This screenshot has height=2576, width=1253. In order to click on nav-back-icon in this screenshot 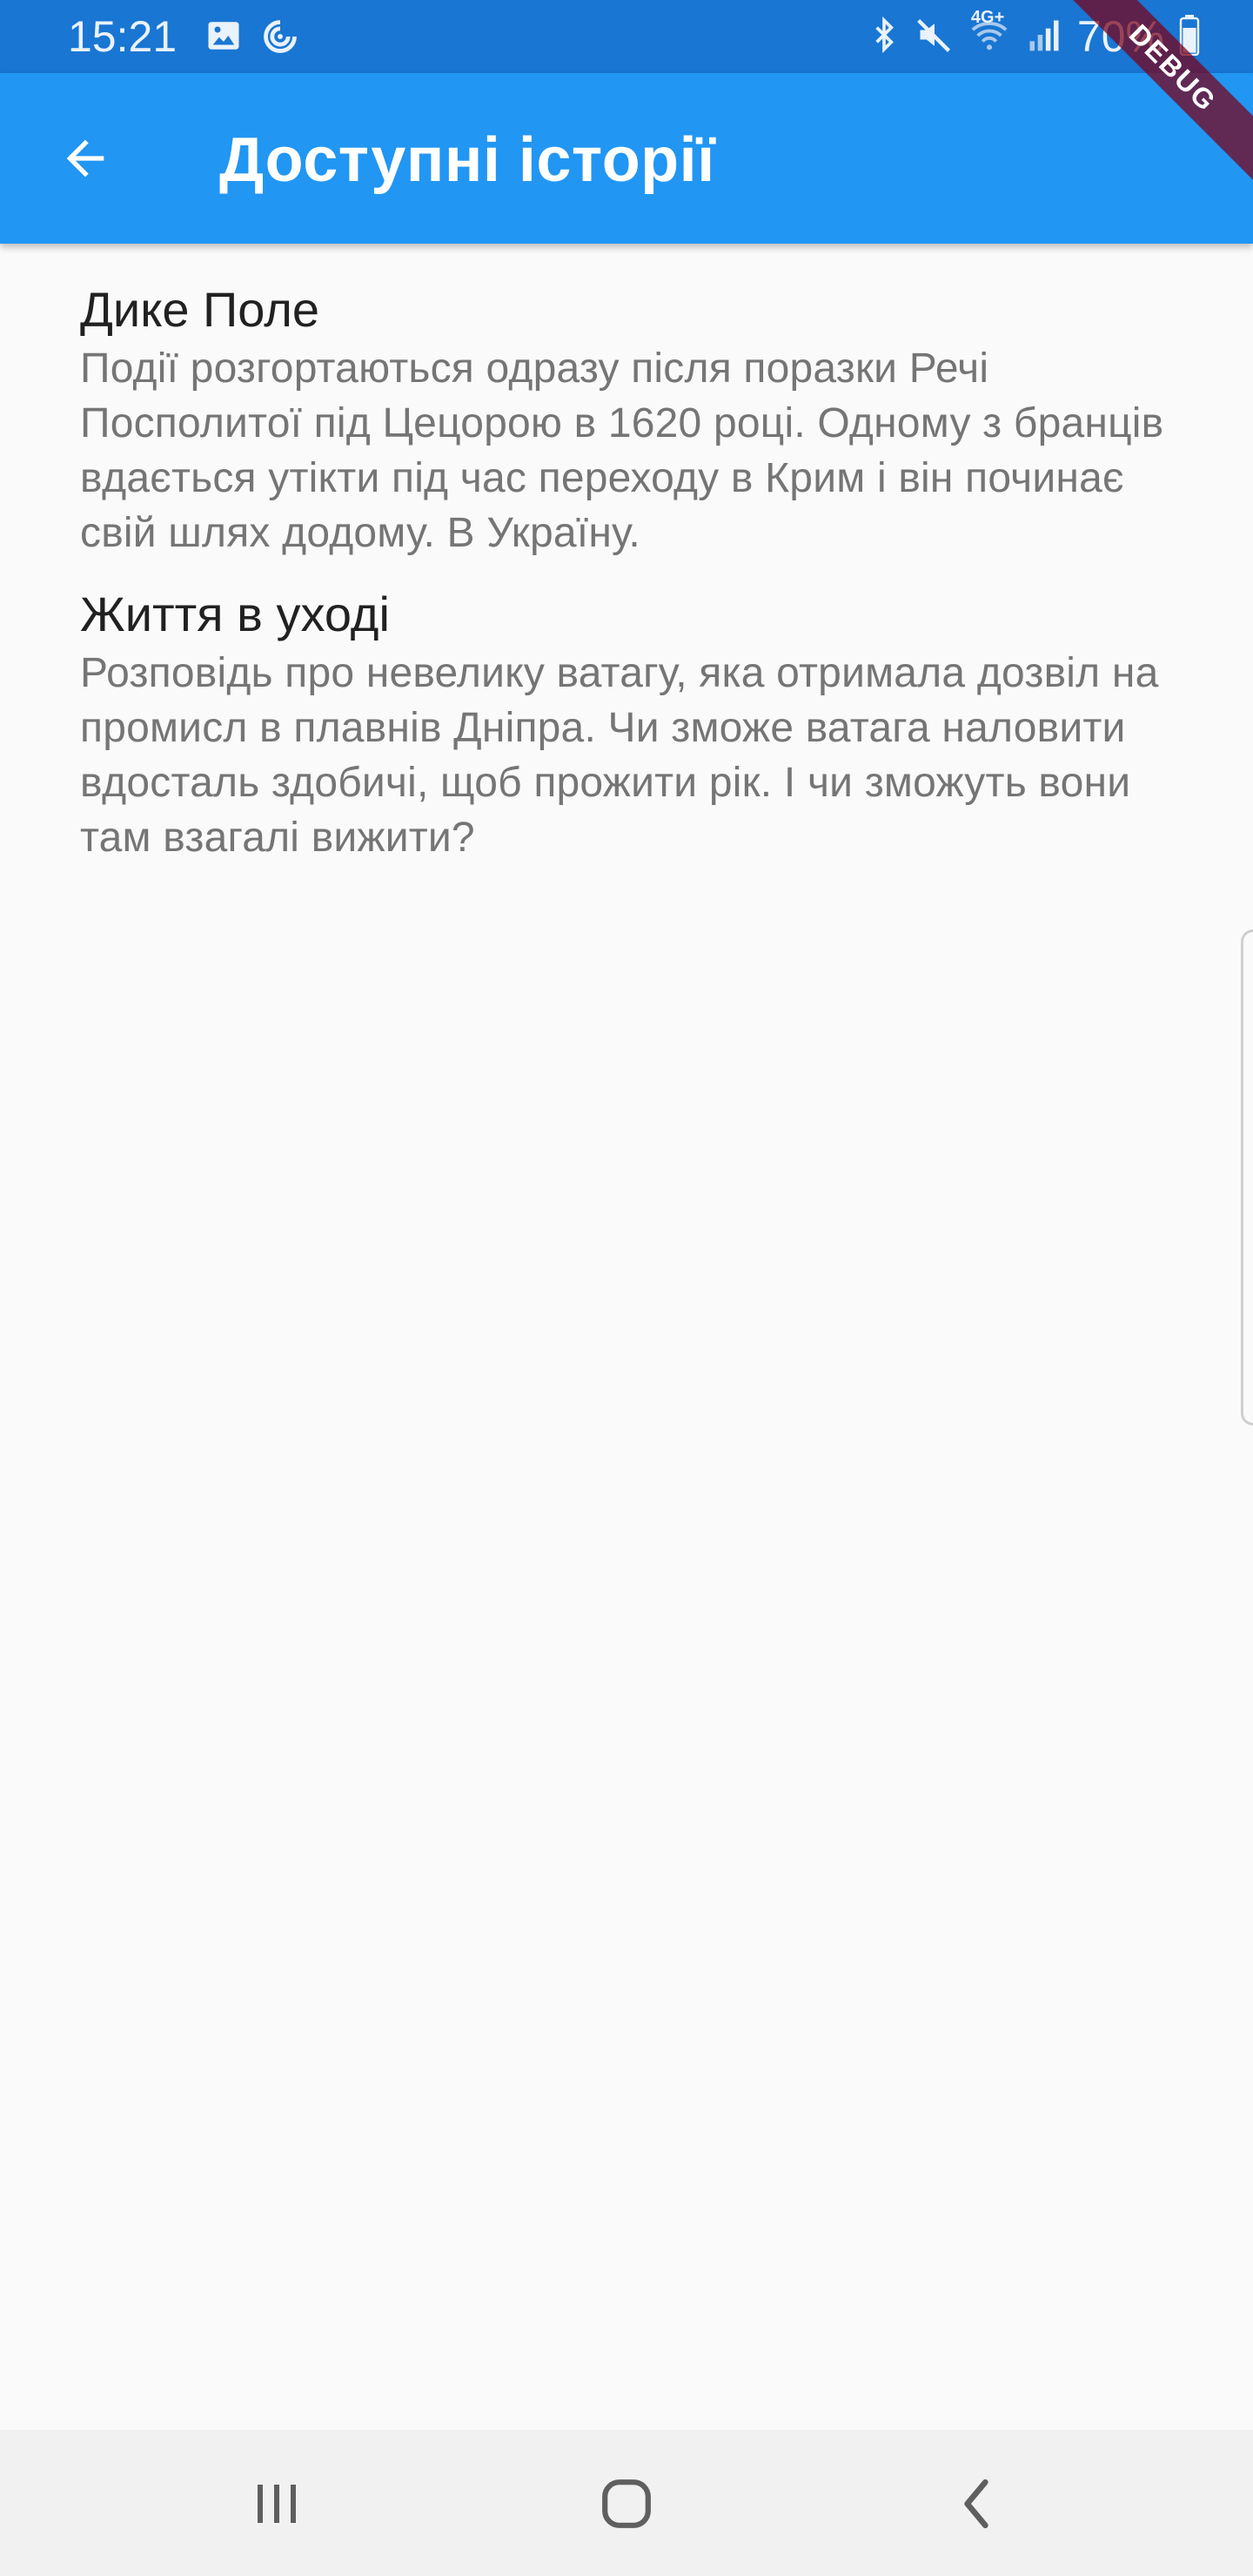, I will do `click(976, 2506)`.